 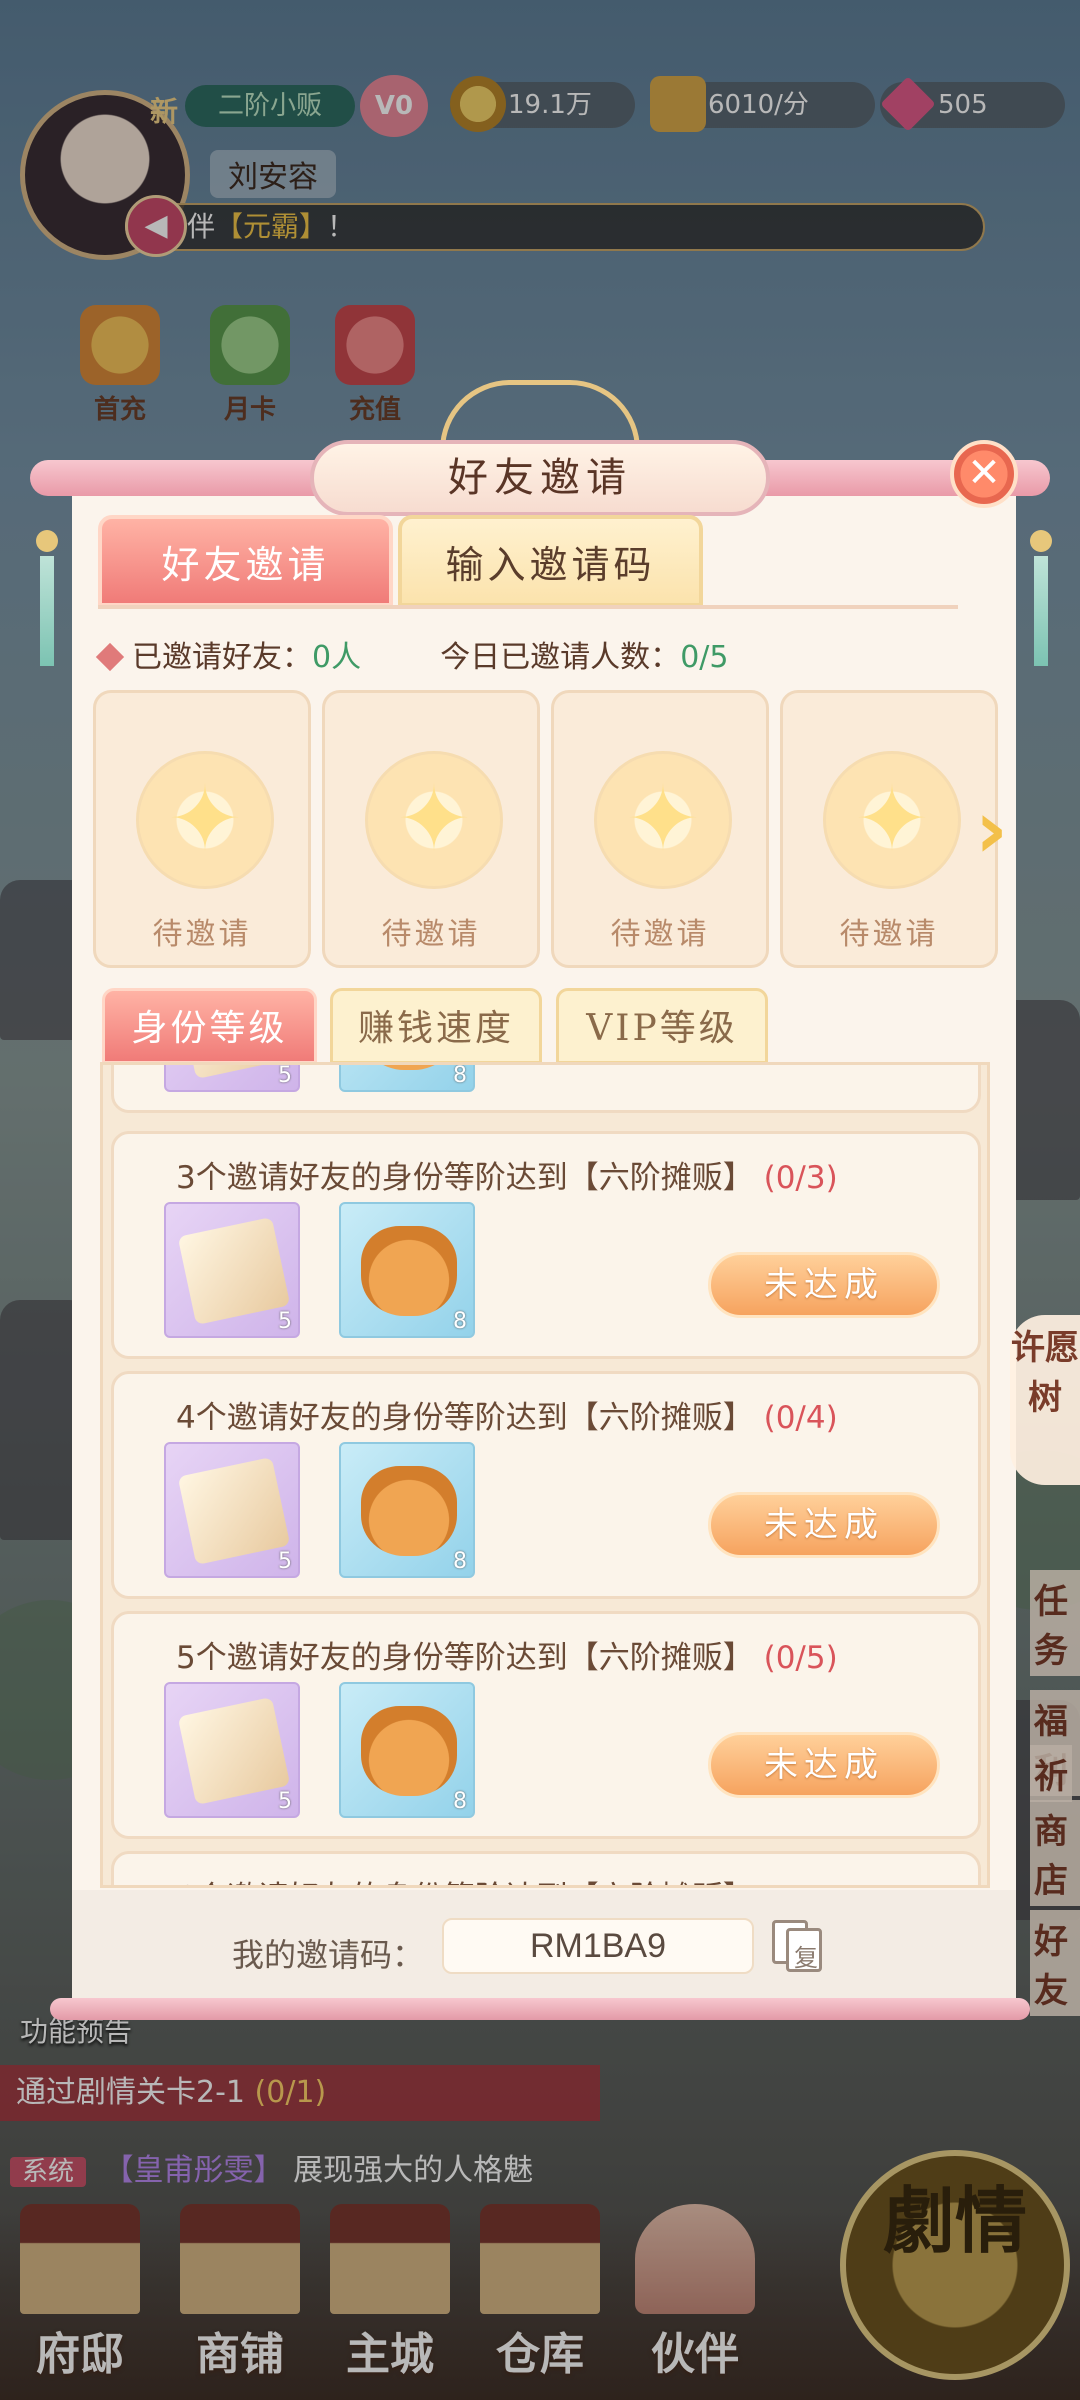 What do you see at coordinates (546, 1088) in the screenshot?
I see `reward-row: 5 8` at bounding box center [546, 1088].